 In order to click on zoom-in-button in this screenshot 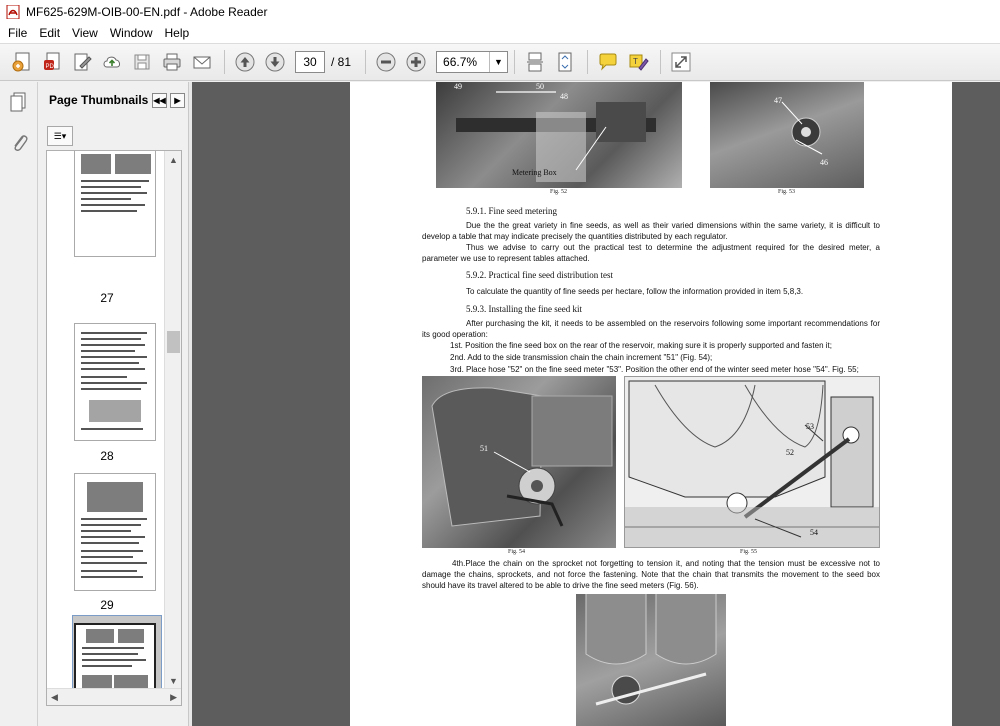, I will do `click(416, 62)`.